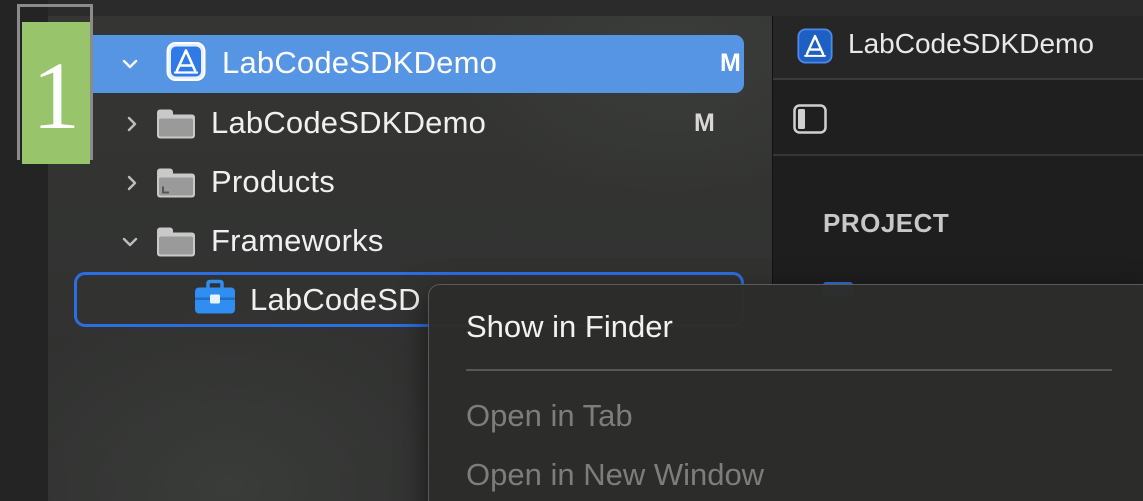 The width and height of the screenshot is (1143, 501). I want to click on menu-item-open-in-tab: Open in Tab, so click(549, 415).